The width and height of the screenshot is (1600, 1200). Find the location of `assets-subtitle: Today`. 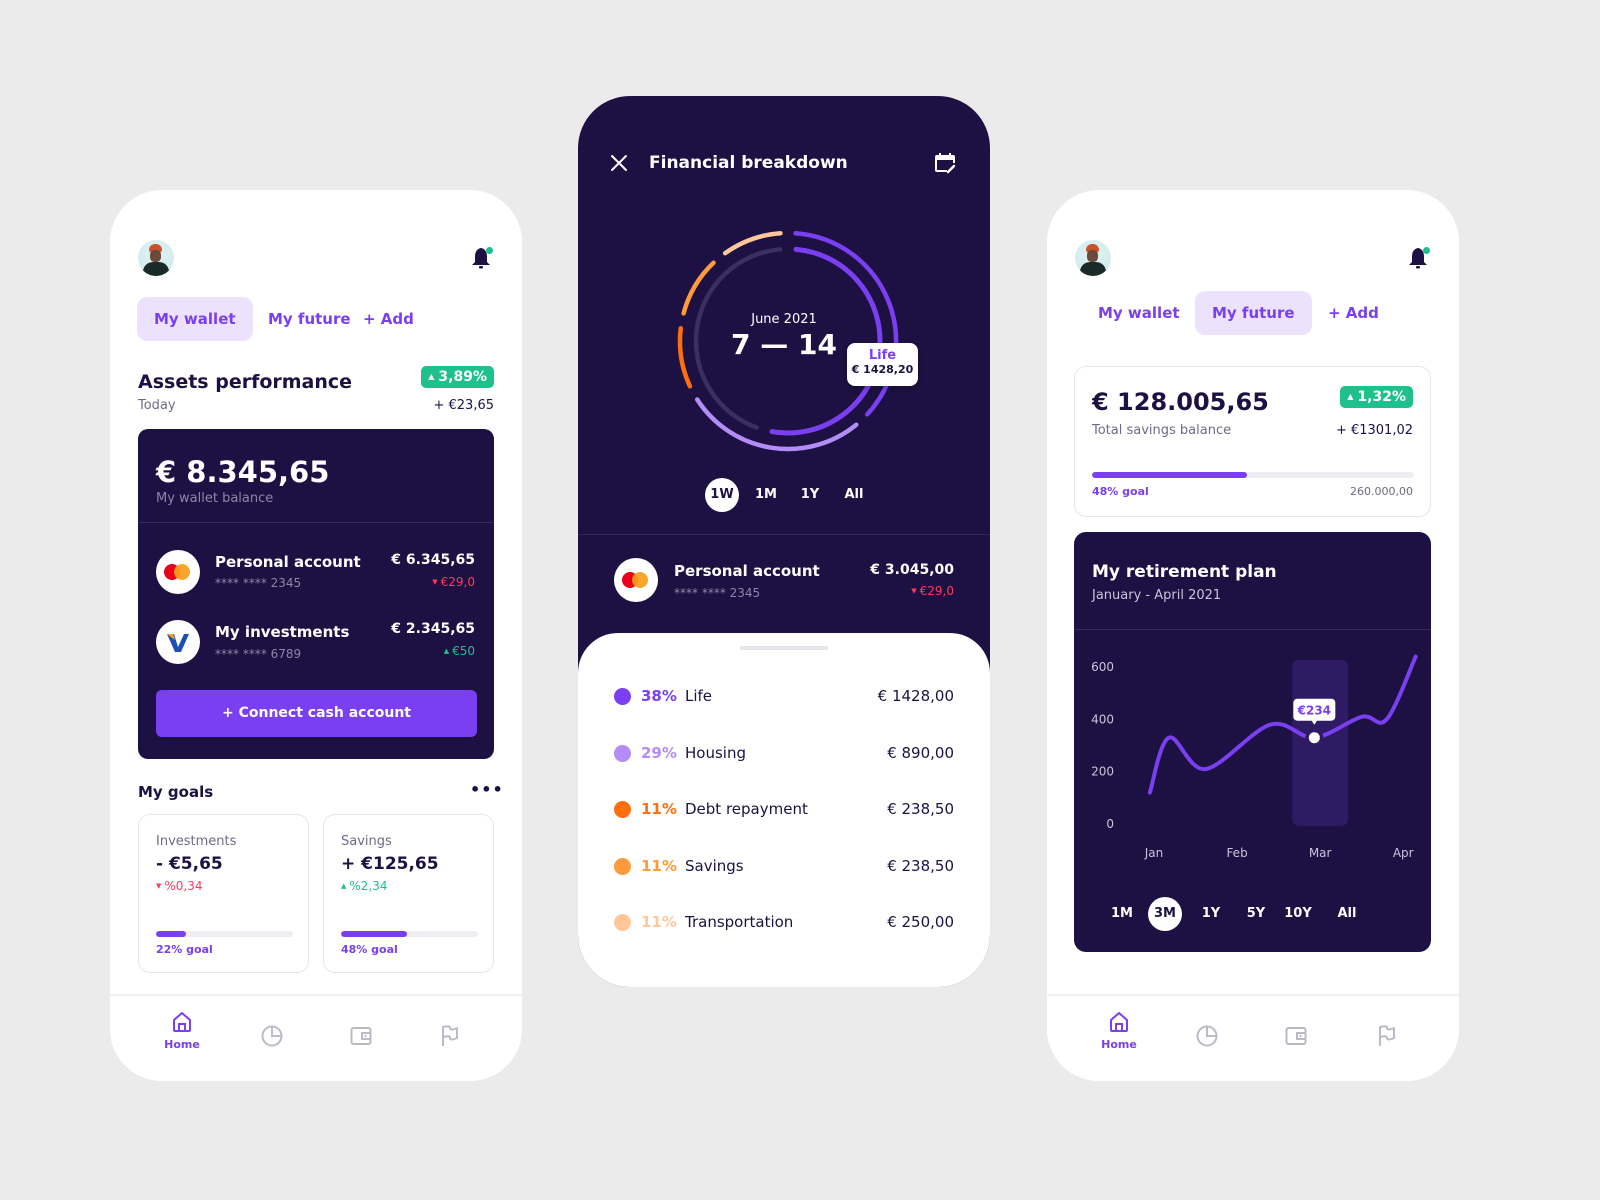

assets-subtitle: Today is located at coordinates (157, 405).